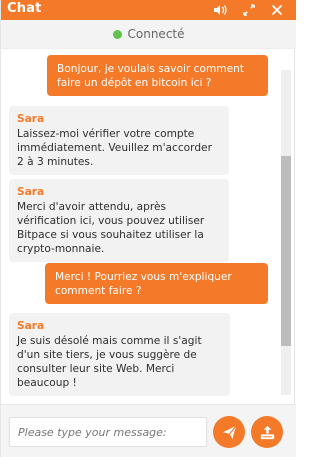 The width and height of the screenshot is (320, 457). I want to click on expand-icon, so click(249, 10).